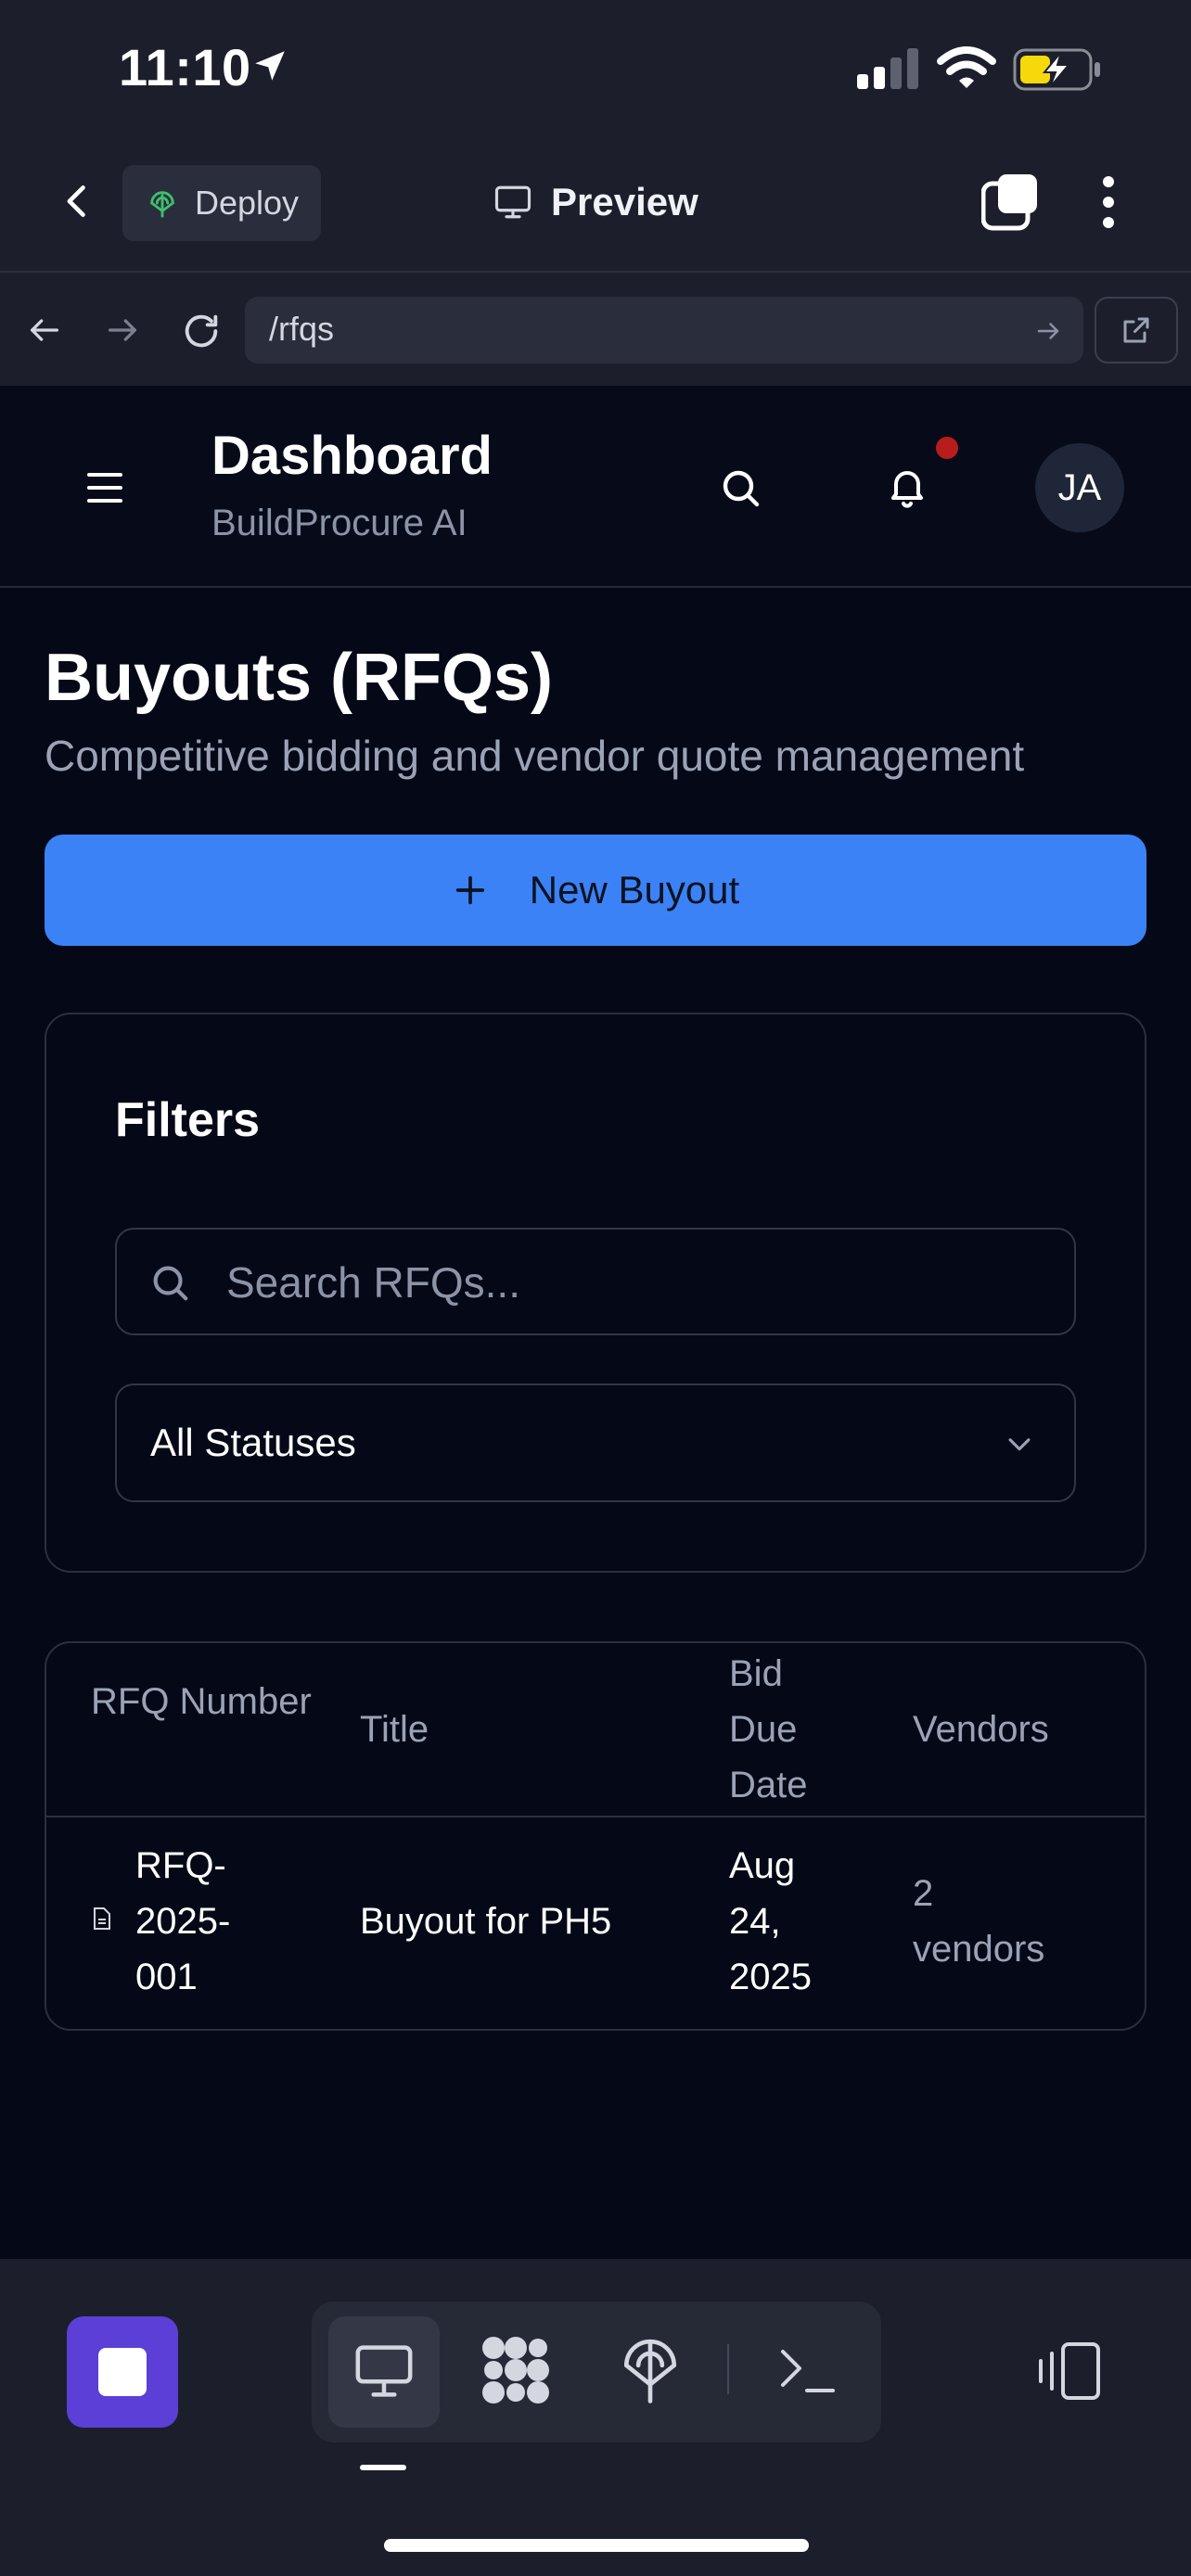 The width and height of the screenshot is (1191, 2576). What do you see at coordinates (1068, 2371) in the screenshot?
I see `layout-toggle-icon` at bounding box center [1068, 2371].